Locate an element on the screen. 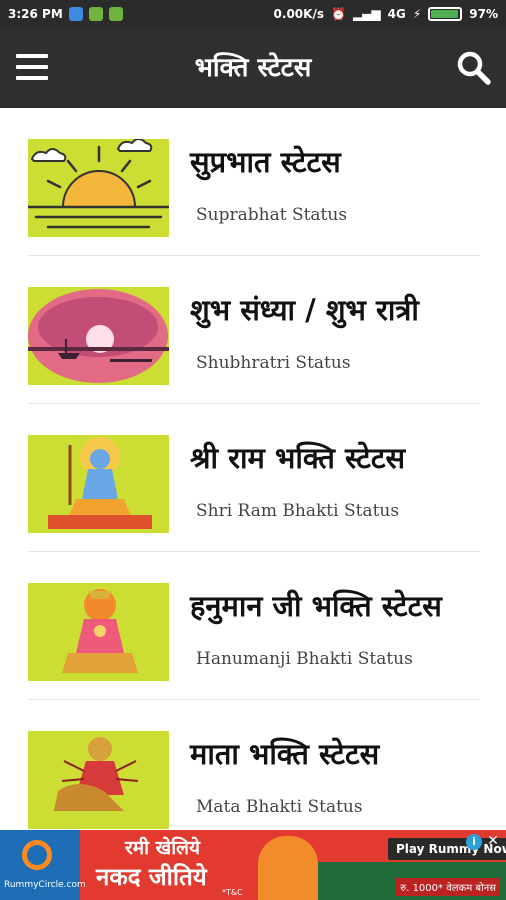 The image size is (506, 900). network-speed: 0.00K/s is located at coordinates (298, 14).